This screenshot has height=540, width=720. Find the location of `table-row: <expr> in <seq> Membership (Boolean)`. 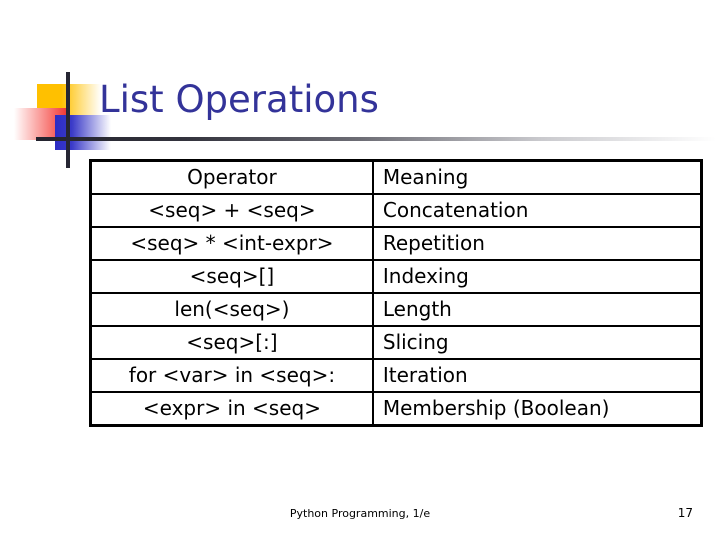

table-row: <expr> in <seq> Membership (Boolean) is located at coordinates (396, 409).